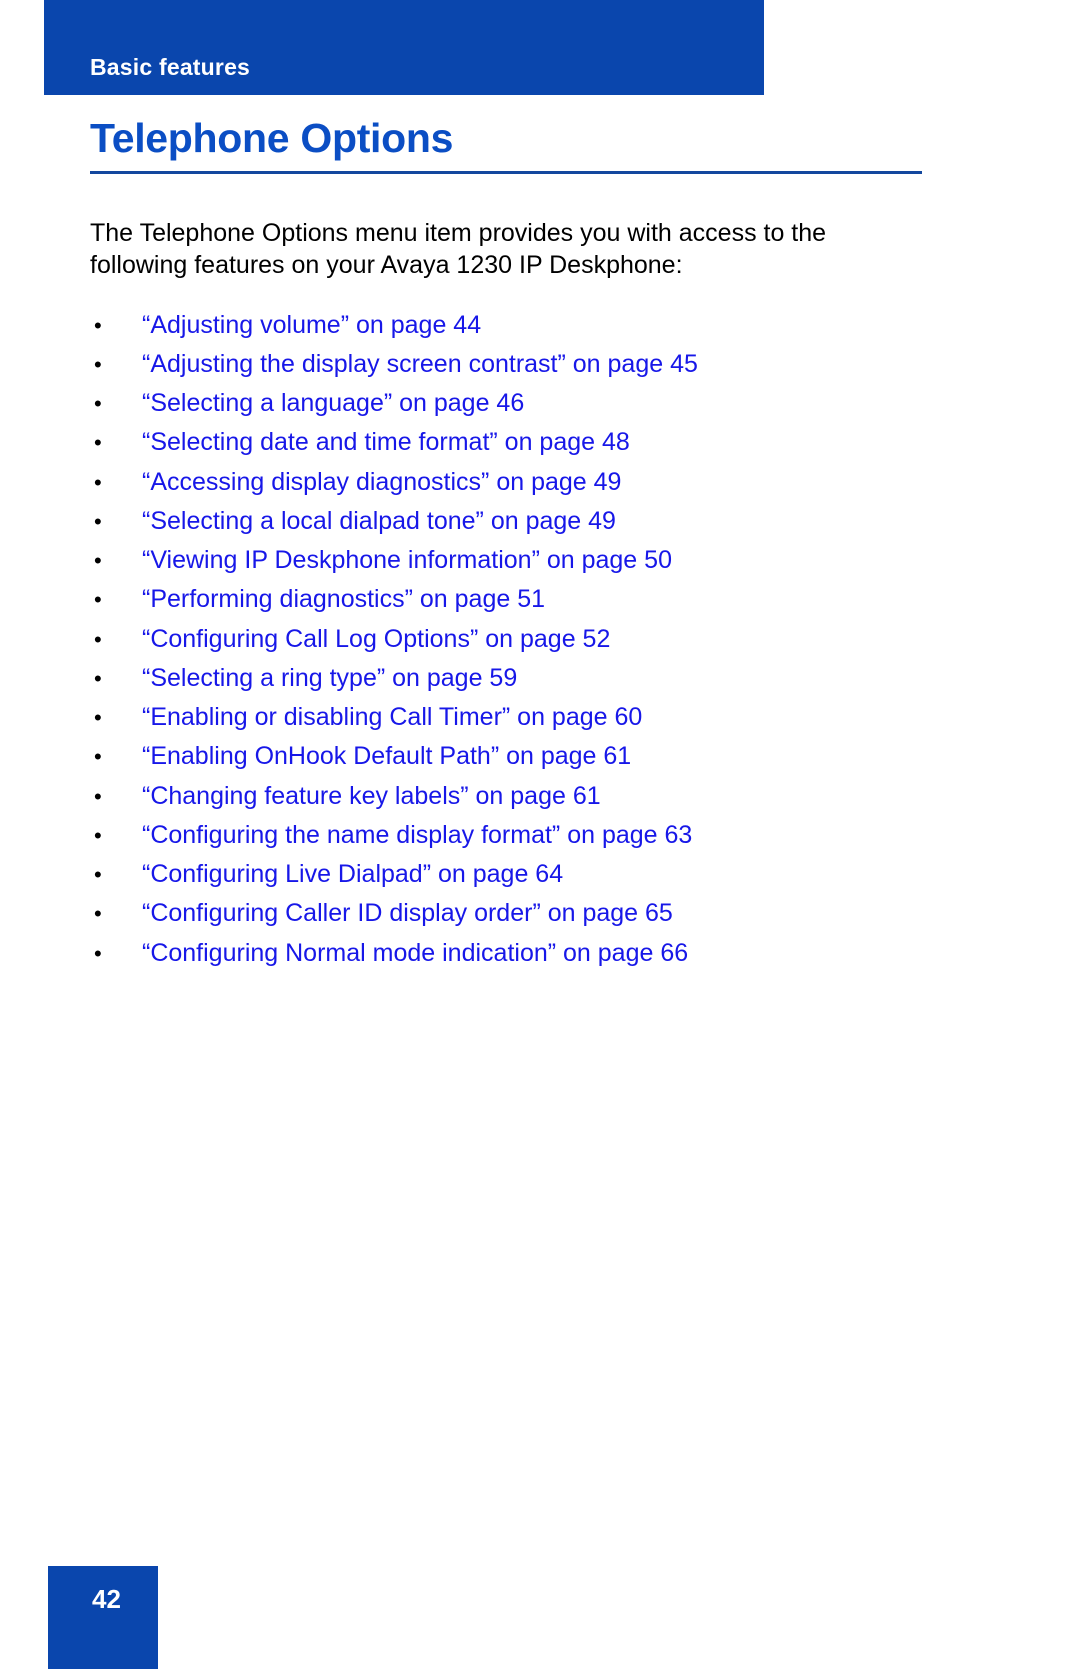 This screenshot has height=1669, width=1080. What do you see at coordinates (506, 172) in the screenshot?
I see `title-underline-rule` at bounding box center [506, 172].